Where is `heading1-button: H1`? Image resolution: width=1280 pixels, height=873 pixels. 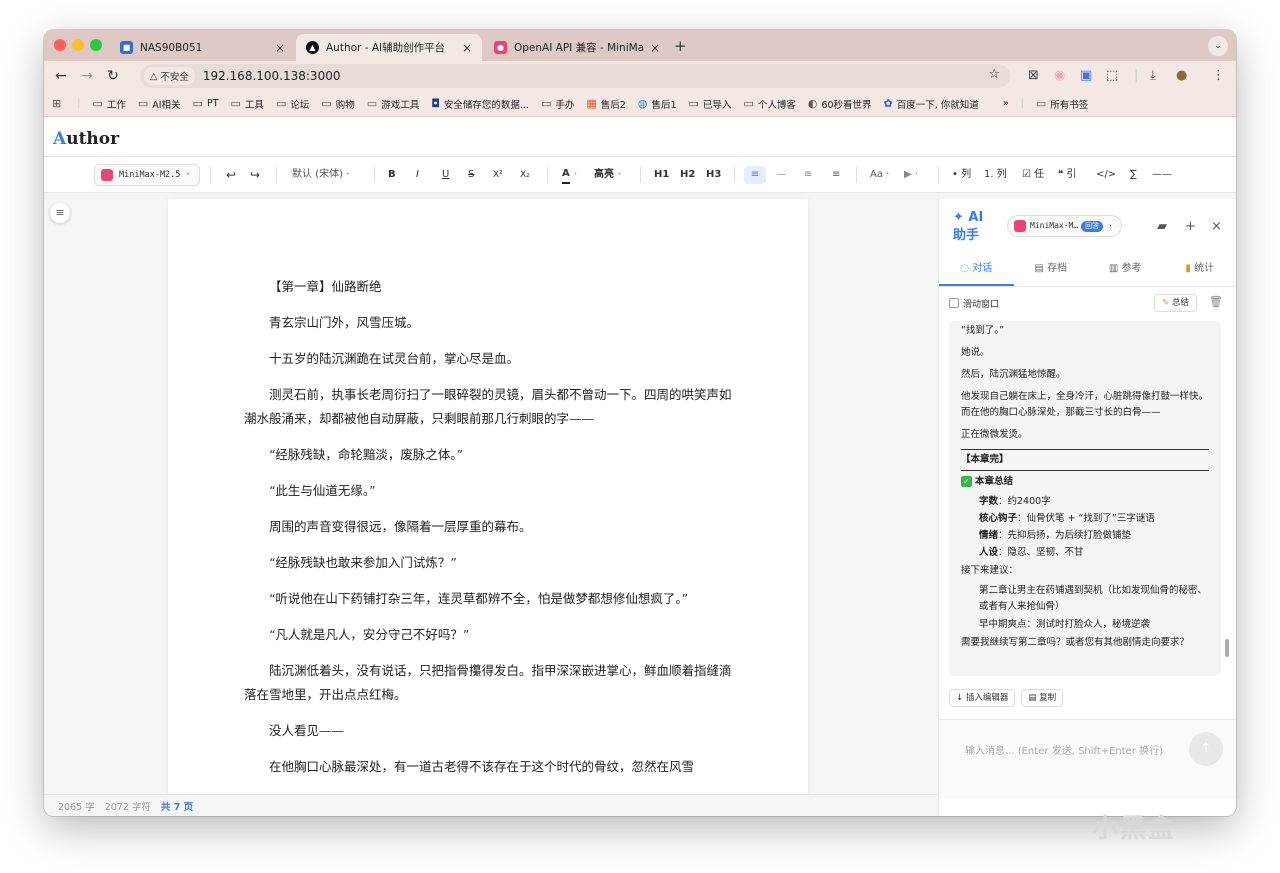 heading1-button: H1 is located at coordinates (661, 175).